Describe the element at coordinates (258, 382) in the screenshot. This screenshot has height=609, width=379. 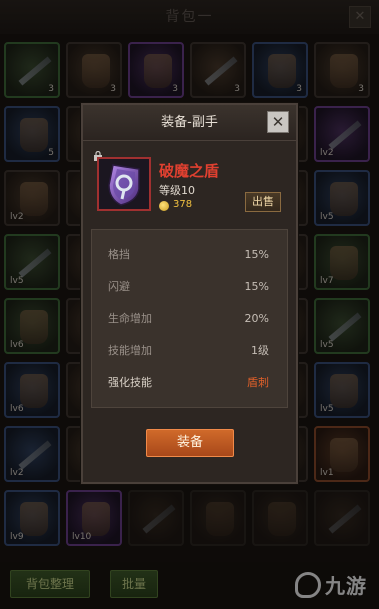
I see `stat-value: 盾刺` at that location.